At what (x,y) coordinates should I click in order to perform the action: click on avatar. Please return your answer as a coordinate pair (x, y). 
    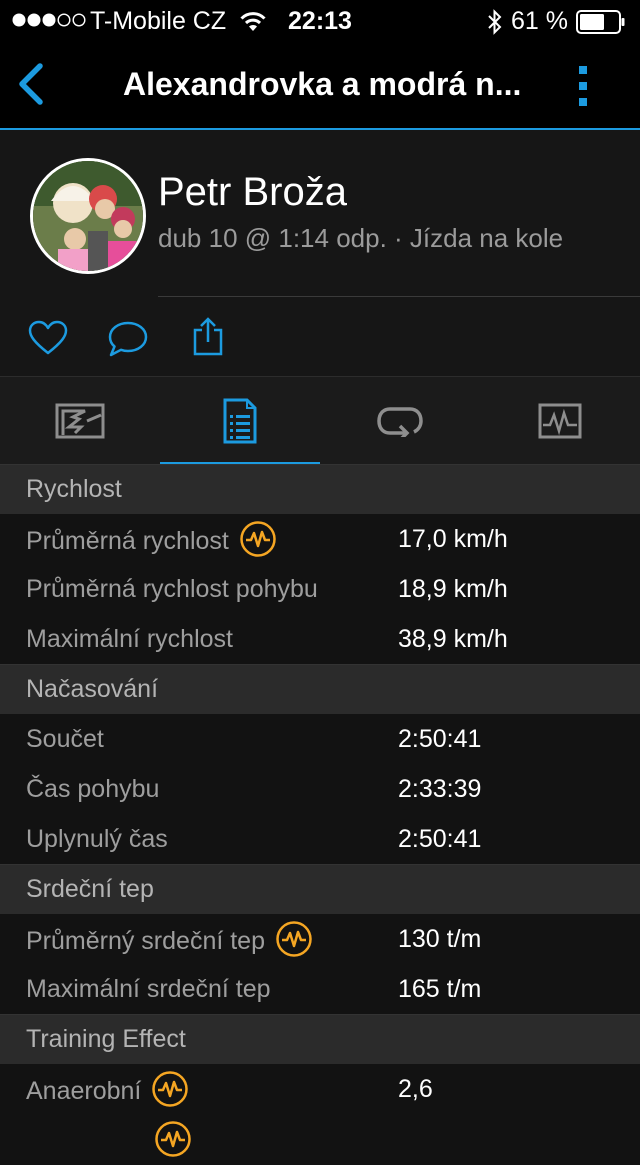
    Looking at the image, I should click on (88, 216).